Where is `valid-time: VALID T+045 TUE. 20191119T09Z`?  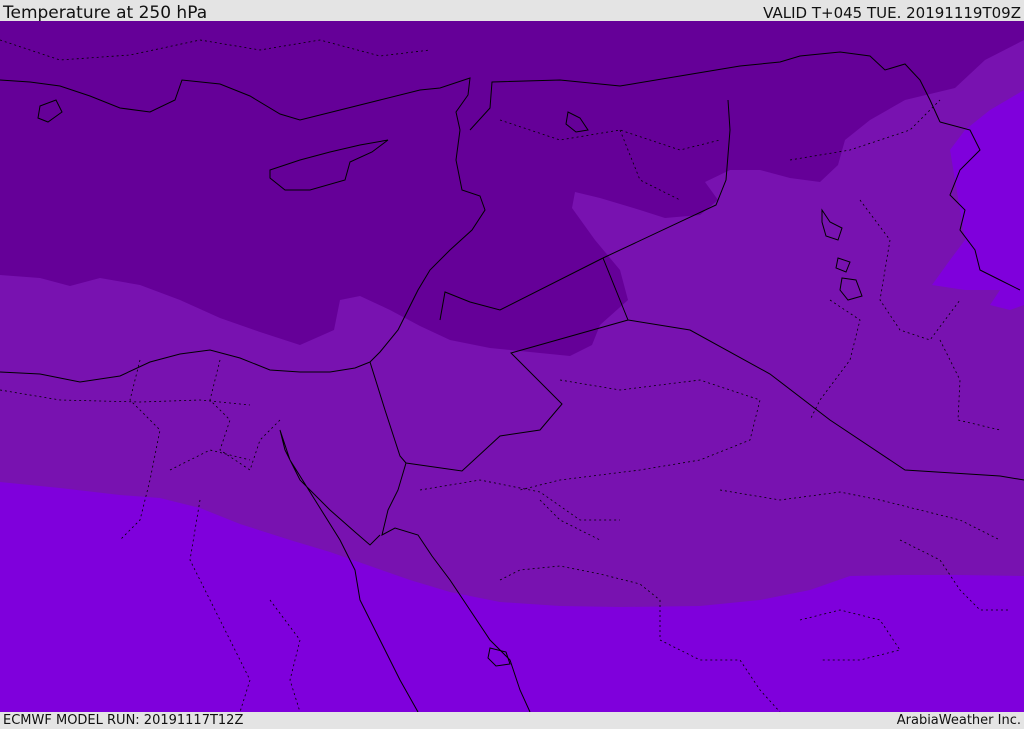
valid-time: VALID T+045 TUE. 20191119T09Z is located at coordinates (892, 13).